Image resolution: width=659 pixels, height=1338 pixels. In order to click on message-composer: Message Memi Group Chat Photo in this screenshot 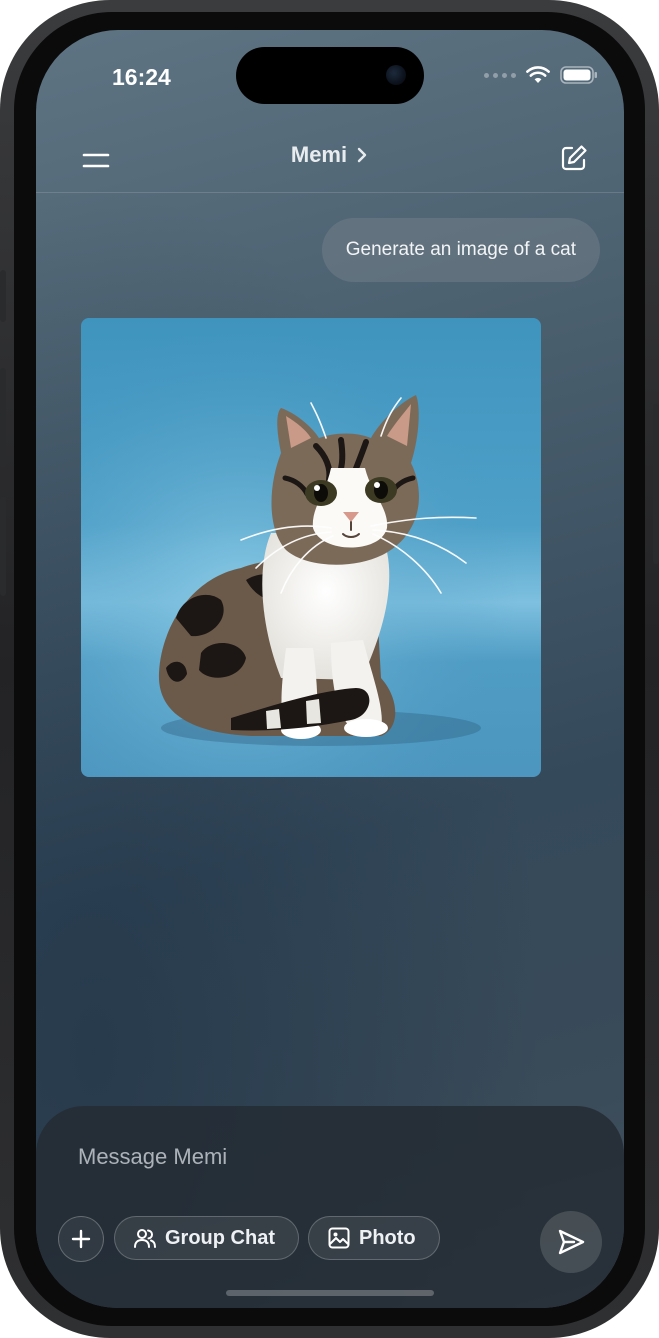, I will do `click(330, 1207)`.